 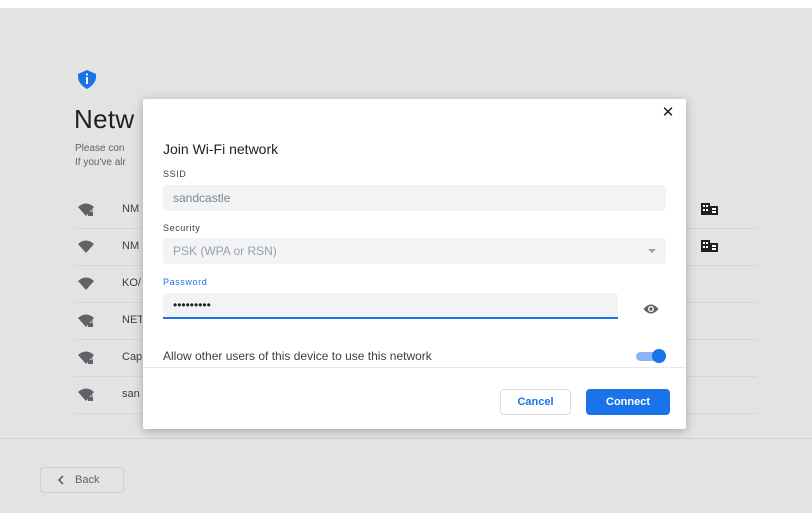 What do you see at coordinates (110, 156) in the screenshot?
I see `page-subtitle: Please con If you've alr` at bounding box center [110, 156].